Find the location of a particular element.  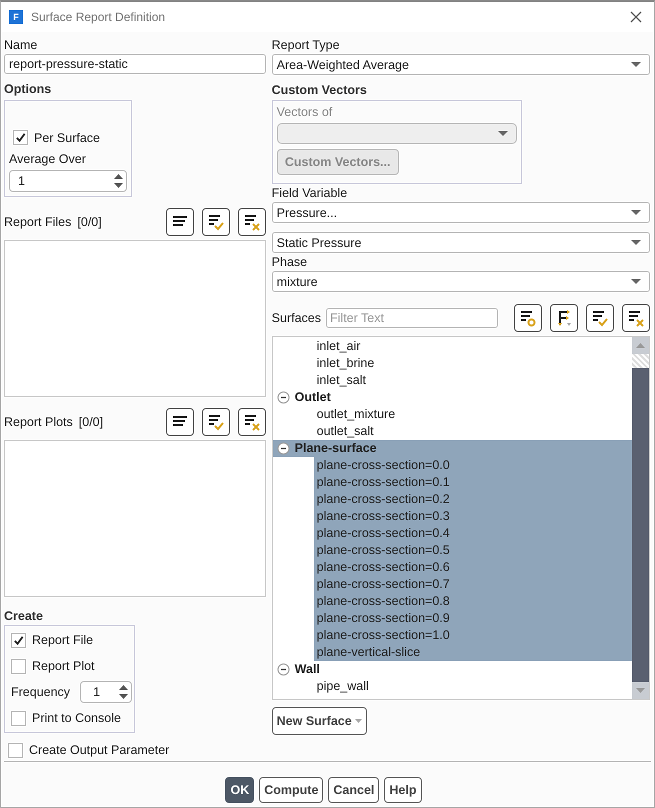

section-title: Options is located at coordinates (28, 89).